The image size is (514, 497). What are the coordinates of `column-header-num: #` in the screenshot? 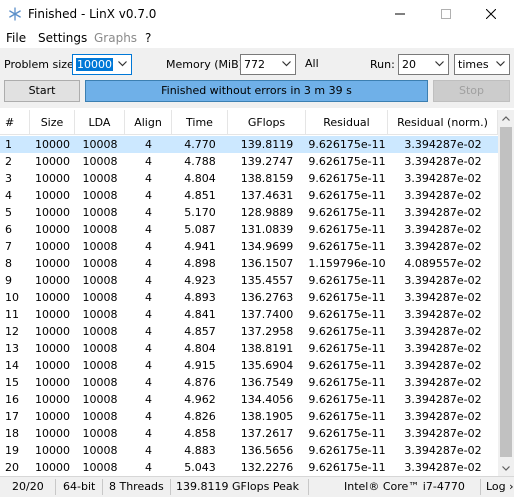 It's located at (15, 122).